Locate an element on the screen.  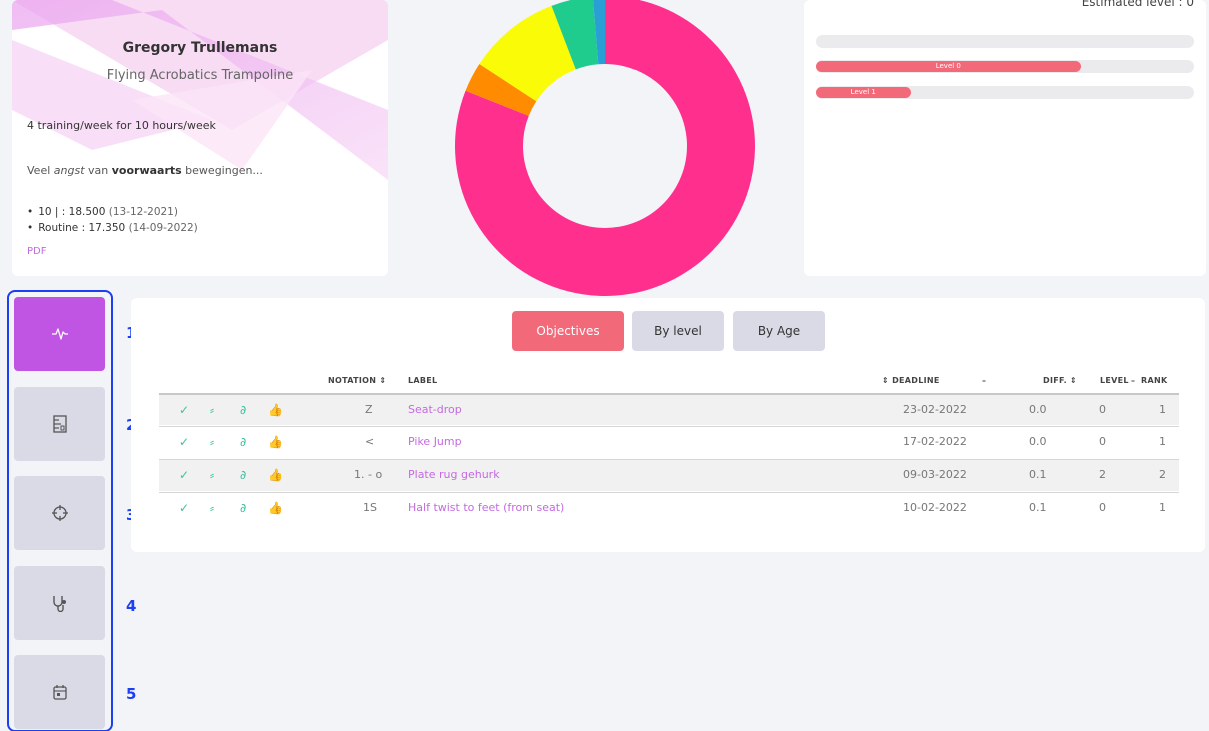
nav-measures-button is located at coordinates (59, 424).